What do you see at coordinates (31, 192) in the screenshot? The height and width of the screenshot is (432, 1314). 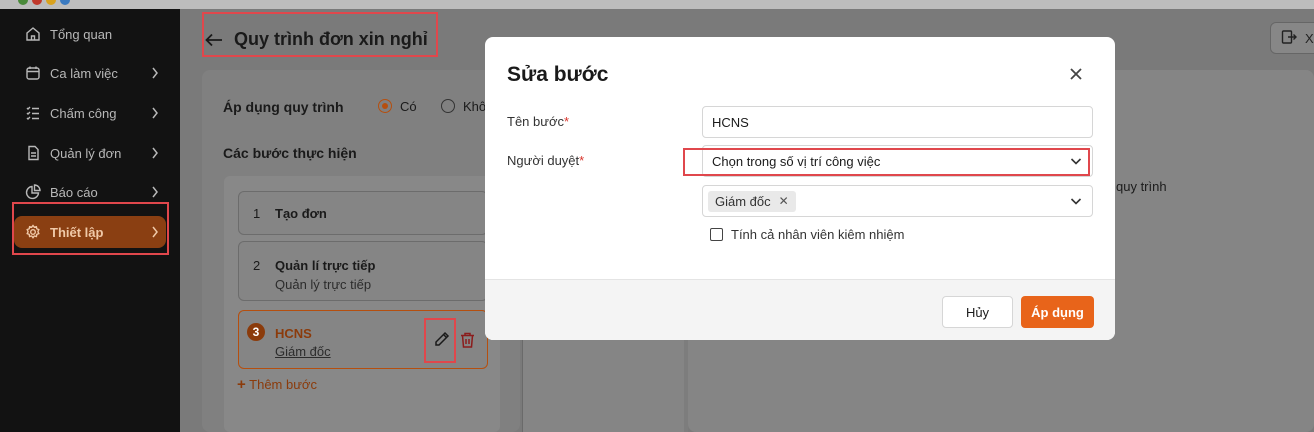 I see `pie-chart-icon` at bounding box center [31, 192].